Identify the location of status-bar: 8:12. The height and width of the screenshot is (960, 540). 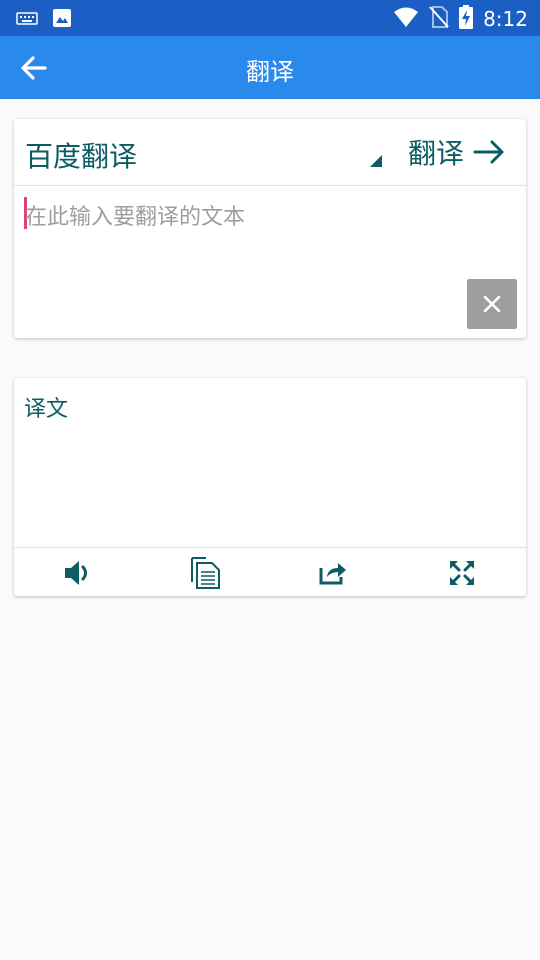
(270, 18).